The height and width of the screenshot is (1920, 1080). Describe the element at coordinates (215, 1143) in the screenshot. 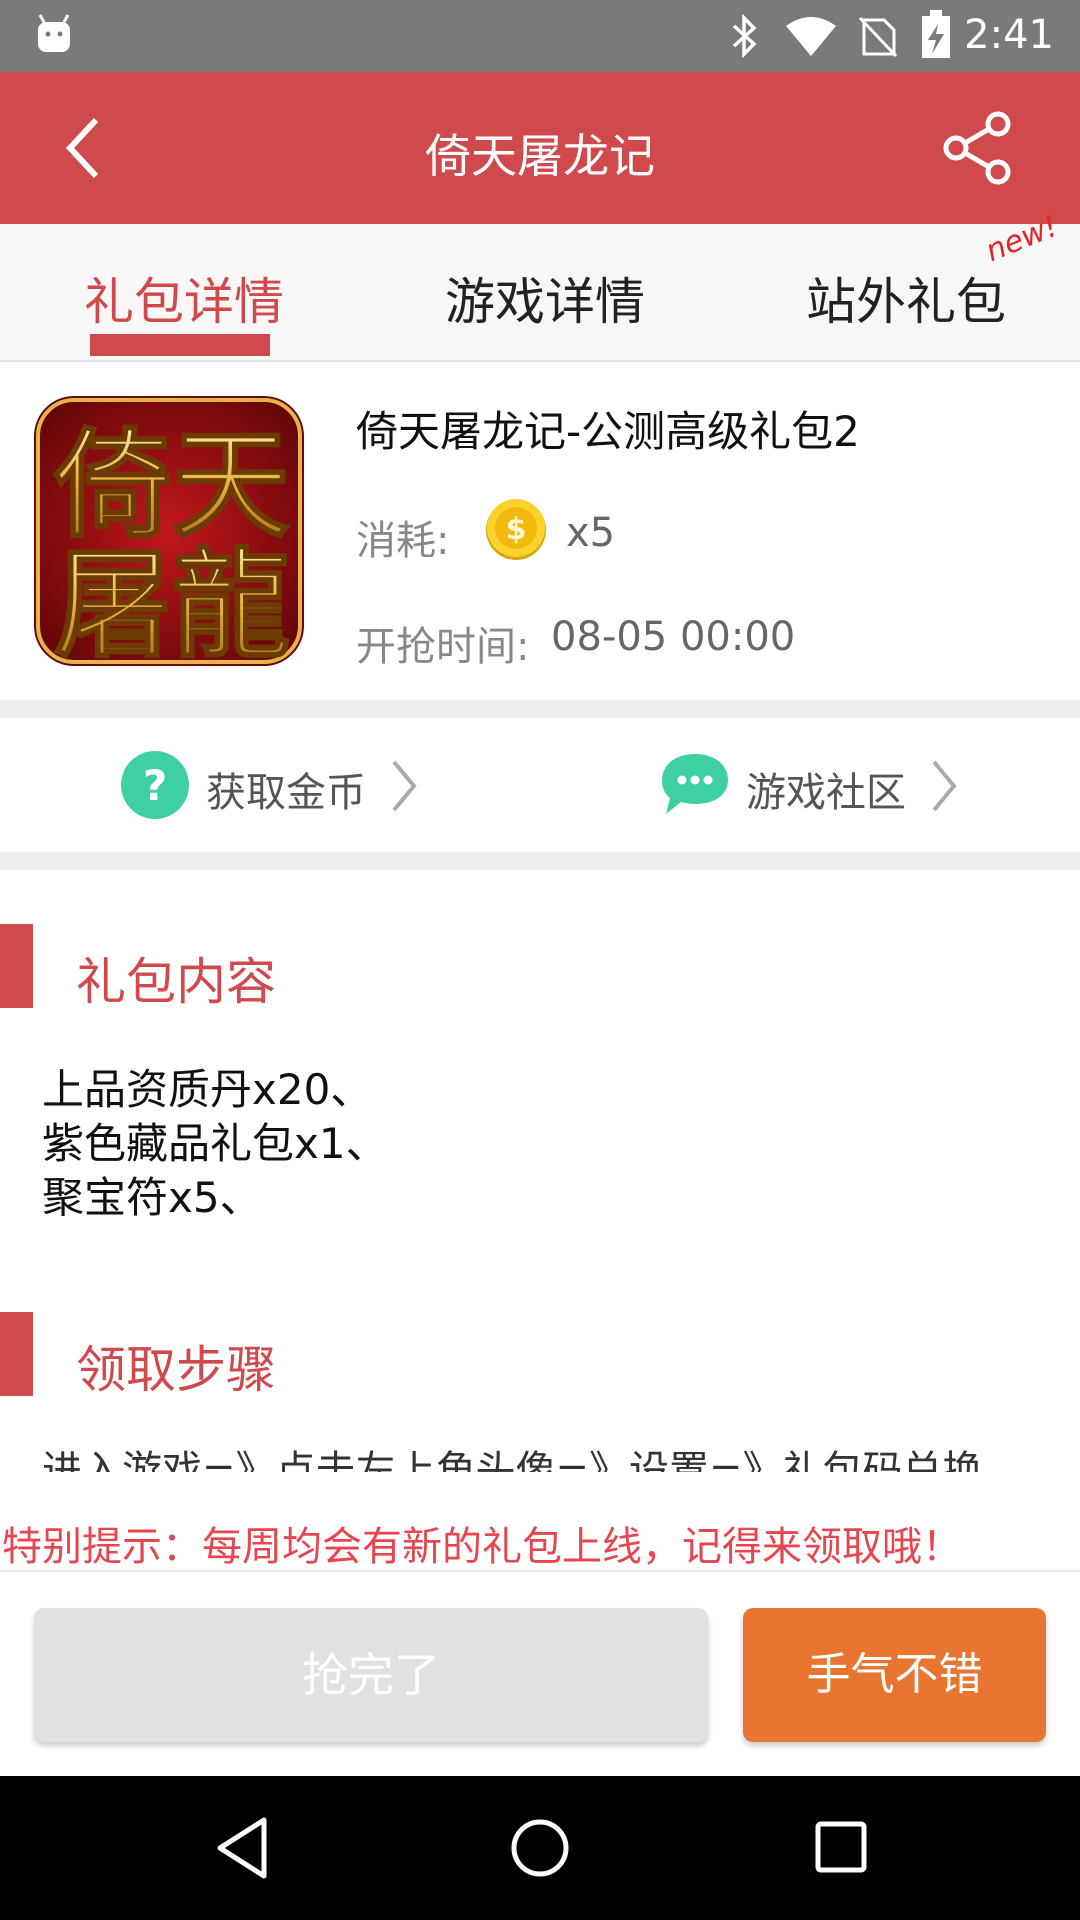

I see `gift-content-line: 紫色藏品礼包x1、` at that location.